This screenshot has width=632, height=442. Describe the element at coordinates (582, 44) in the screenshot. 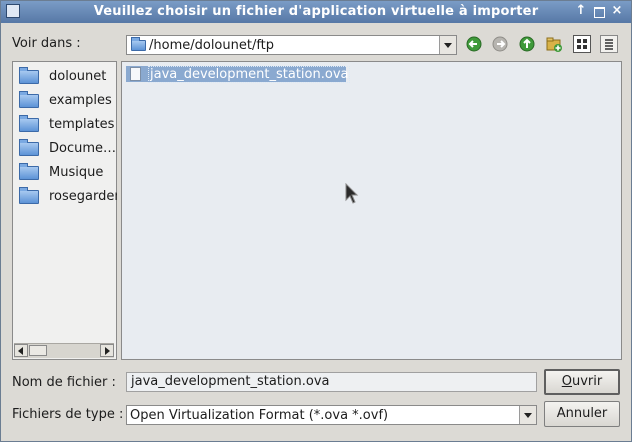

I see `list-view-icon` at that location.